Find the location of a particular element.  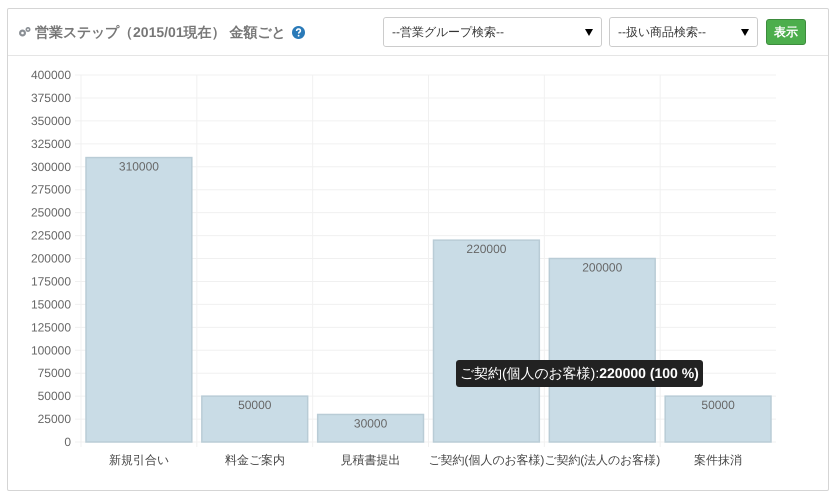

product-select: --扱い商品検索-- is located at coordinates (683, 32).